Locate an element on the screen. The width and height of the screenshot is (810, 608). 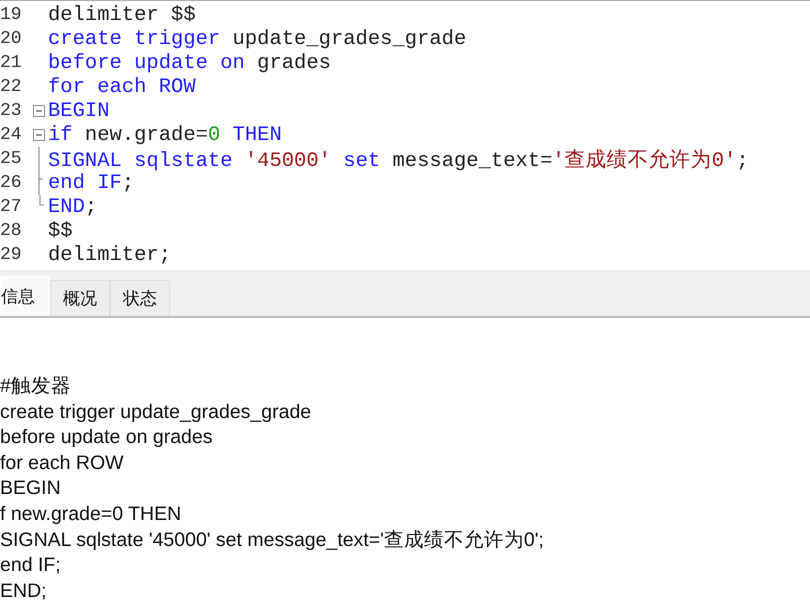
line-number: 28 is located at coordinates (11, 231).